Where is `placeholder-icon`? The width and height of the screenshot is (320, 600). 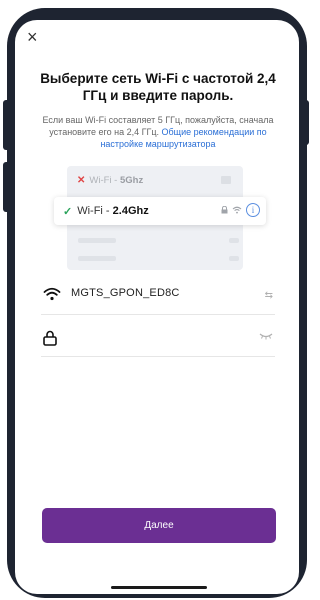
placeholder-icon is located at coordinates (226, 180).